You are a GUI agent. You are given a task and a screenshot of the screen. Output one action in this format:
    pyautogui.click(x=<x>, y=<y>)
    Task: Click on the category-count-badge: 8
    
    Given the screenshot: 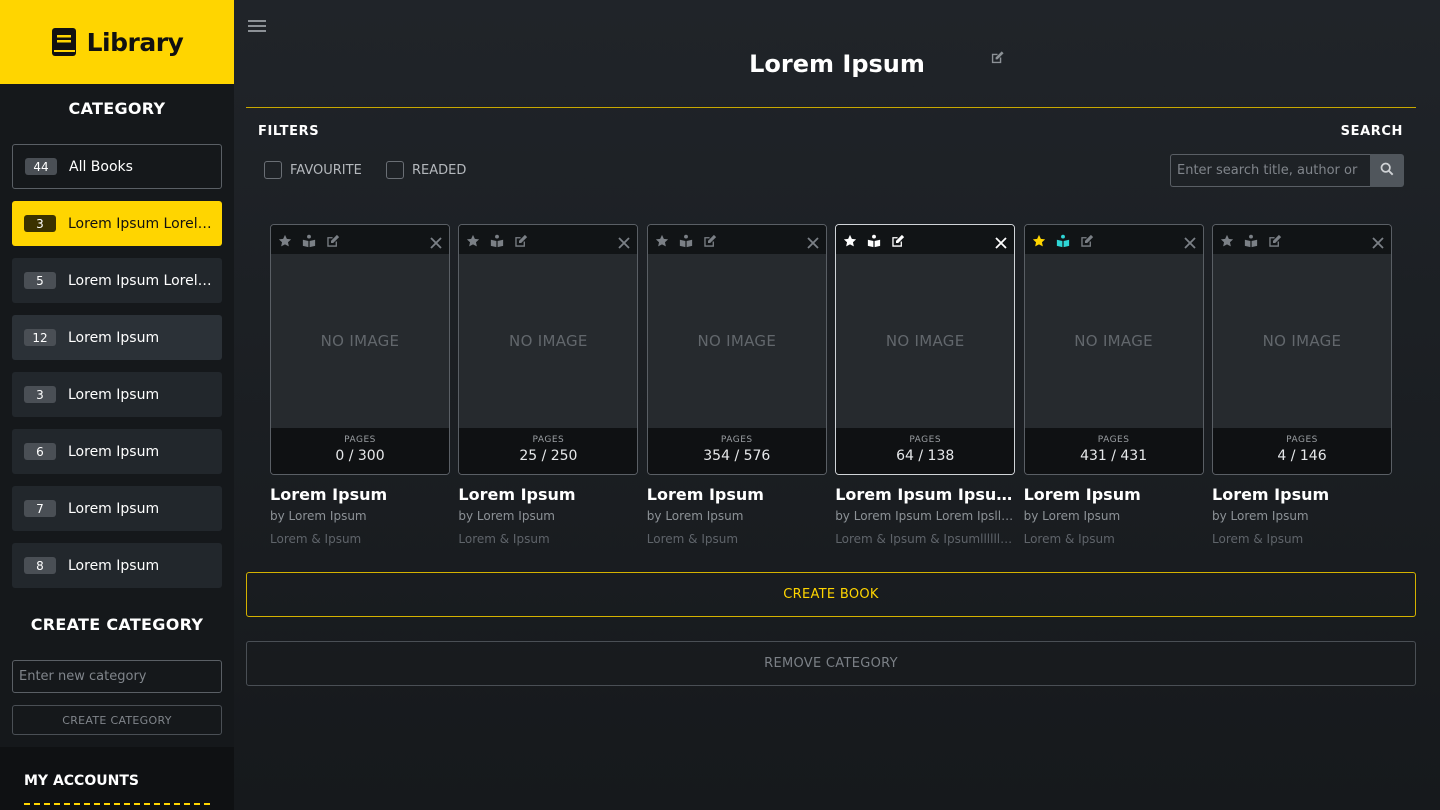 What is the action you would take?
    pyautogui.click(x=40, y=565)
    